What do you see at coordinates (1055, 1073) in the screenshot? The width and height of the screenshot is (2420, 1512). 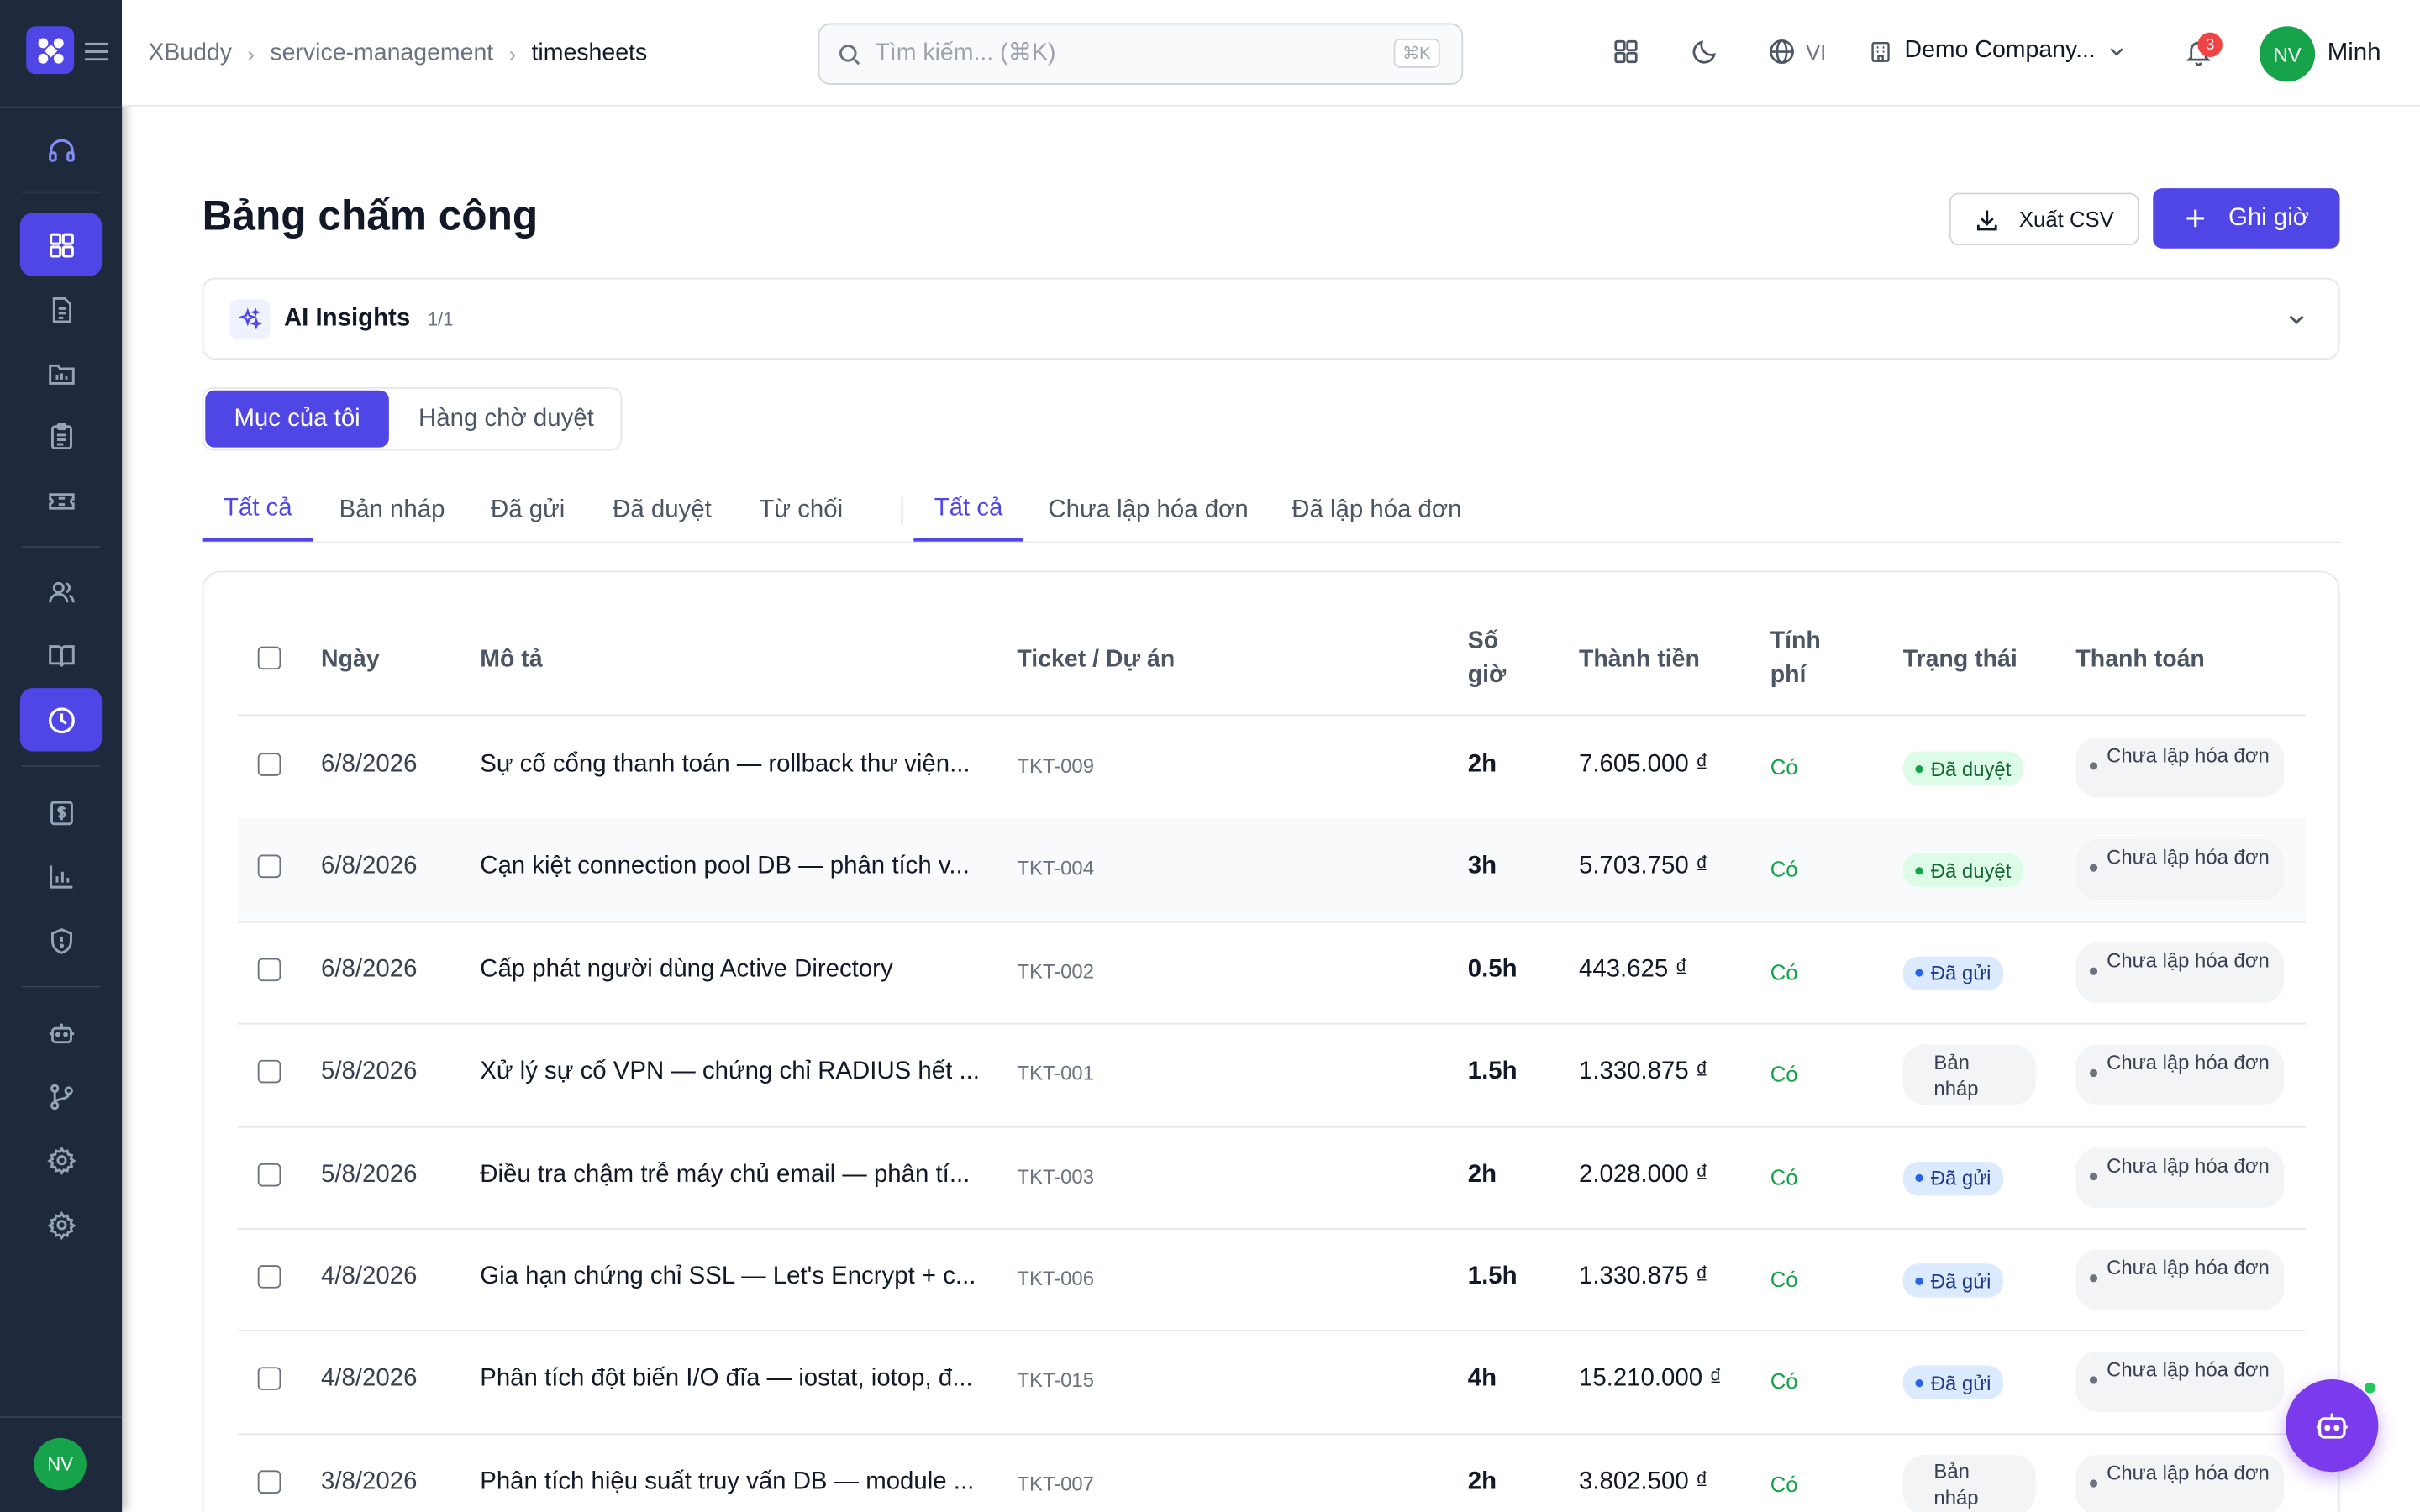 I see `row-ticket: TKT-001` at bounding box center [1055, 1073].